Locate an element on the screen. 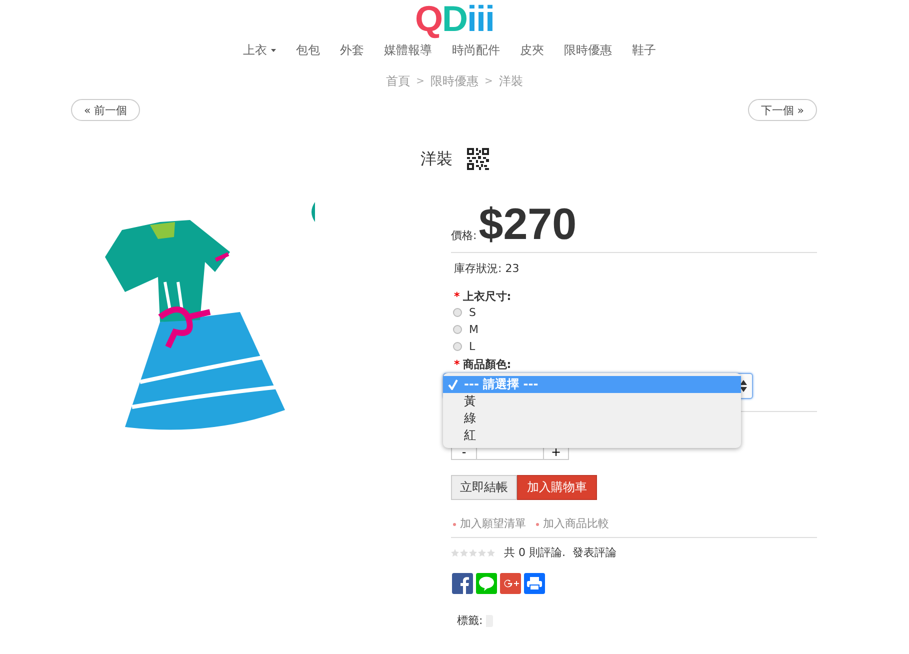 This screenshot has width=909, height=654. stock-status: 庫存狀況: 23 is located at coordinates (487, 269).